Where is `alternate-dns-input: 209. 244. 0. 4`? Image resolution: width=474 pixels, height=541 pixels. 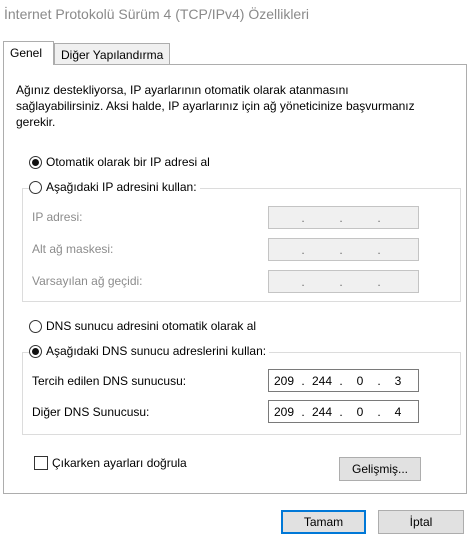 alternate-dns-input: 209. 244. 0. 4 is located at coordinates (343, 411).